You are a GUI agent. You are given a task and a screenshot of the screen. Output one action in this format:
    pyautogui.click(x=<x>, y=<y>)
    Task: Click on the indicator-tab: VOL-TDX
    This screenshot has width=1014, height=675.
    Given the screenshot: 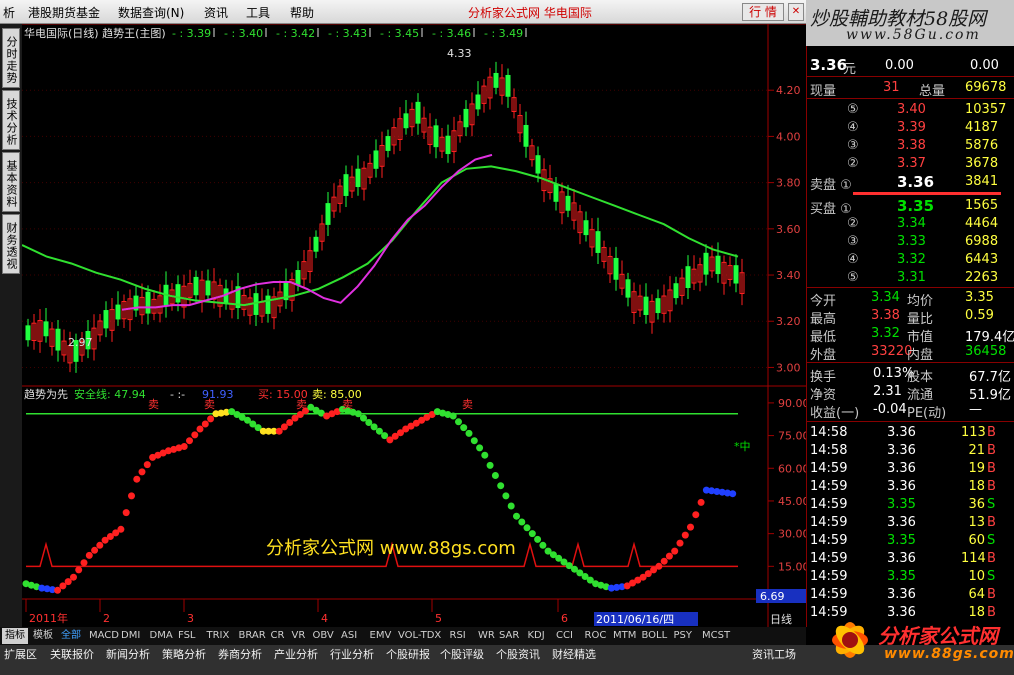 What is the action you would take?
    pyautogui.click(x=419, y=636)
    